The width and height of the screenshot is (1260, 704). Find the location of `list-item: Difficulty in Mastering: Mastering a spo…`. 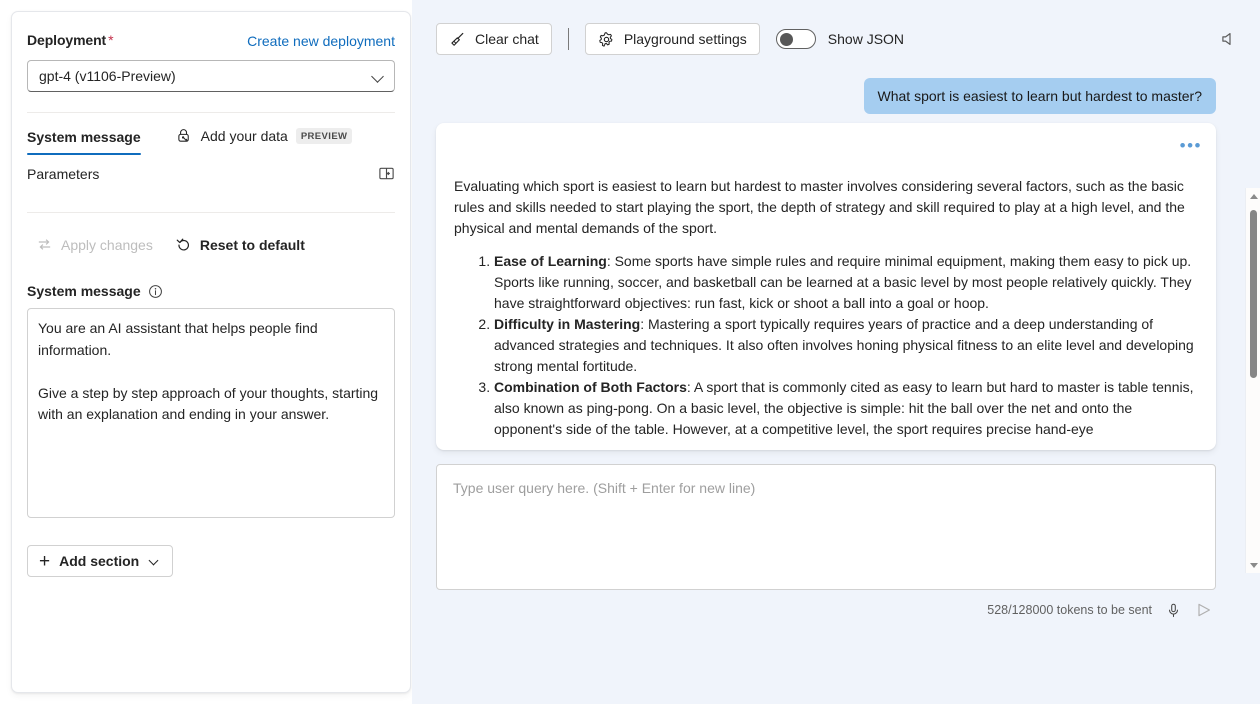

list-item: Difficulty in Mastering: Mastering a spo… is located at coordinates (846, 345).